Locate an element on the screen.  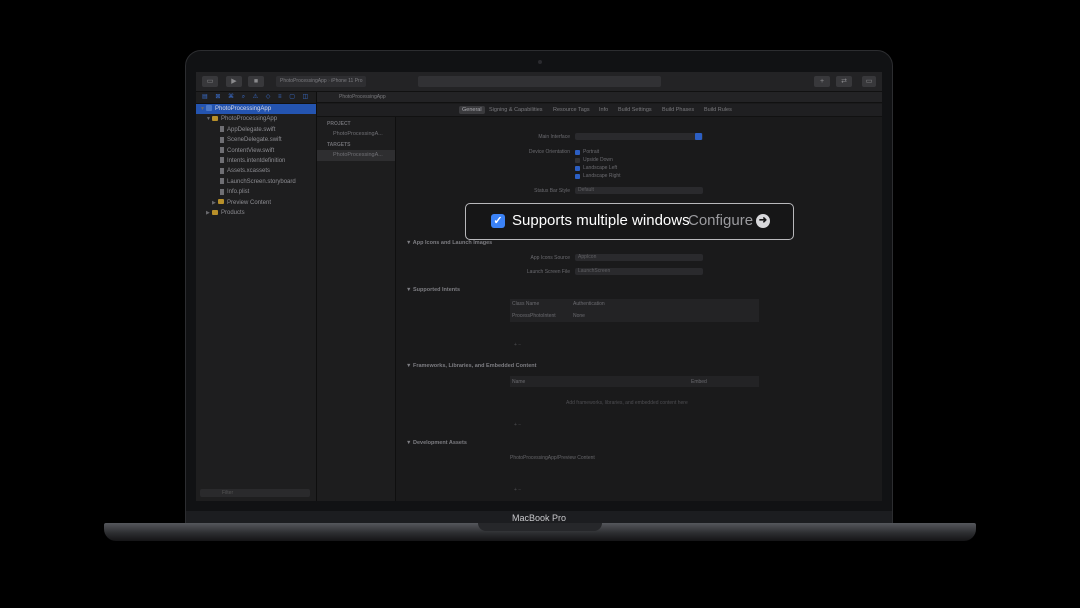
add-intent-icon: + − is located at coordinates (517, 345).